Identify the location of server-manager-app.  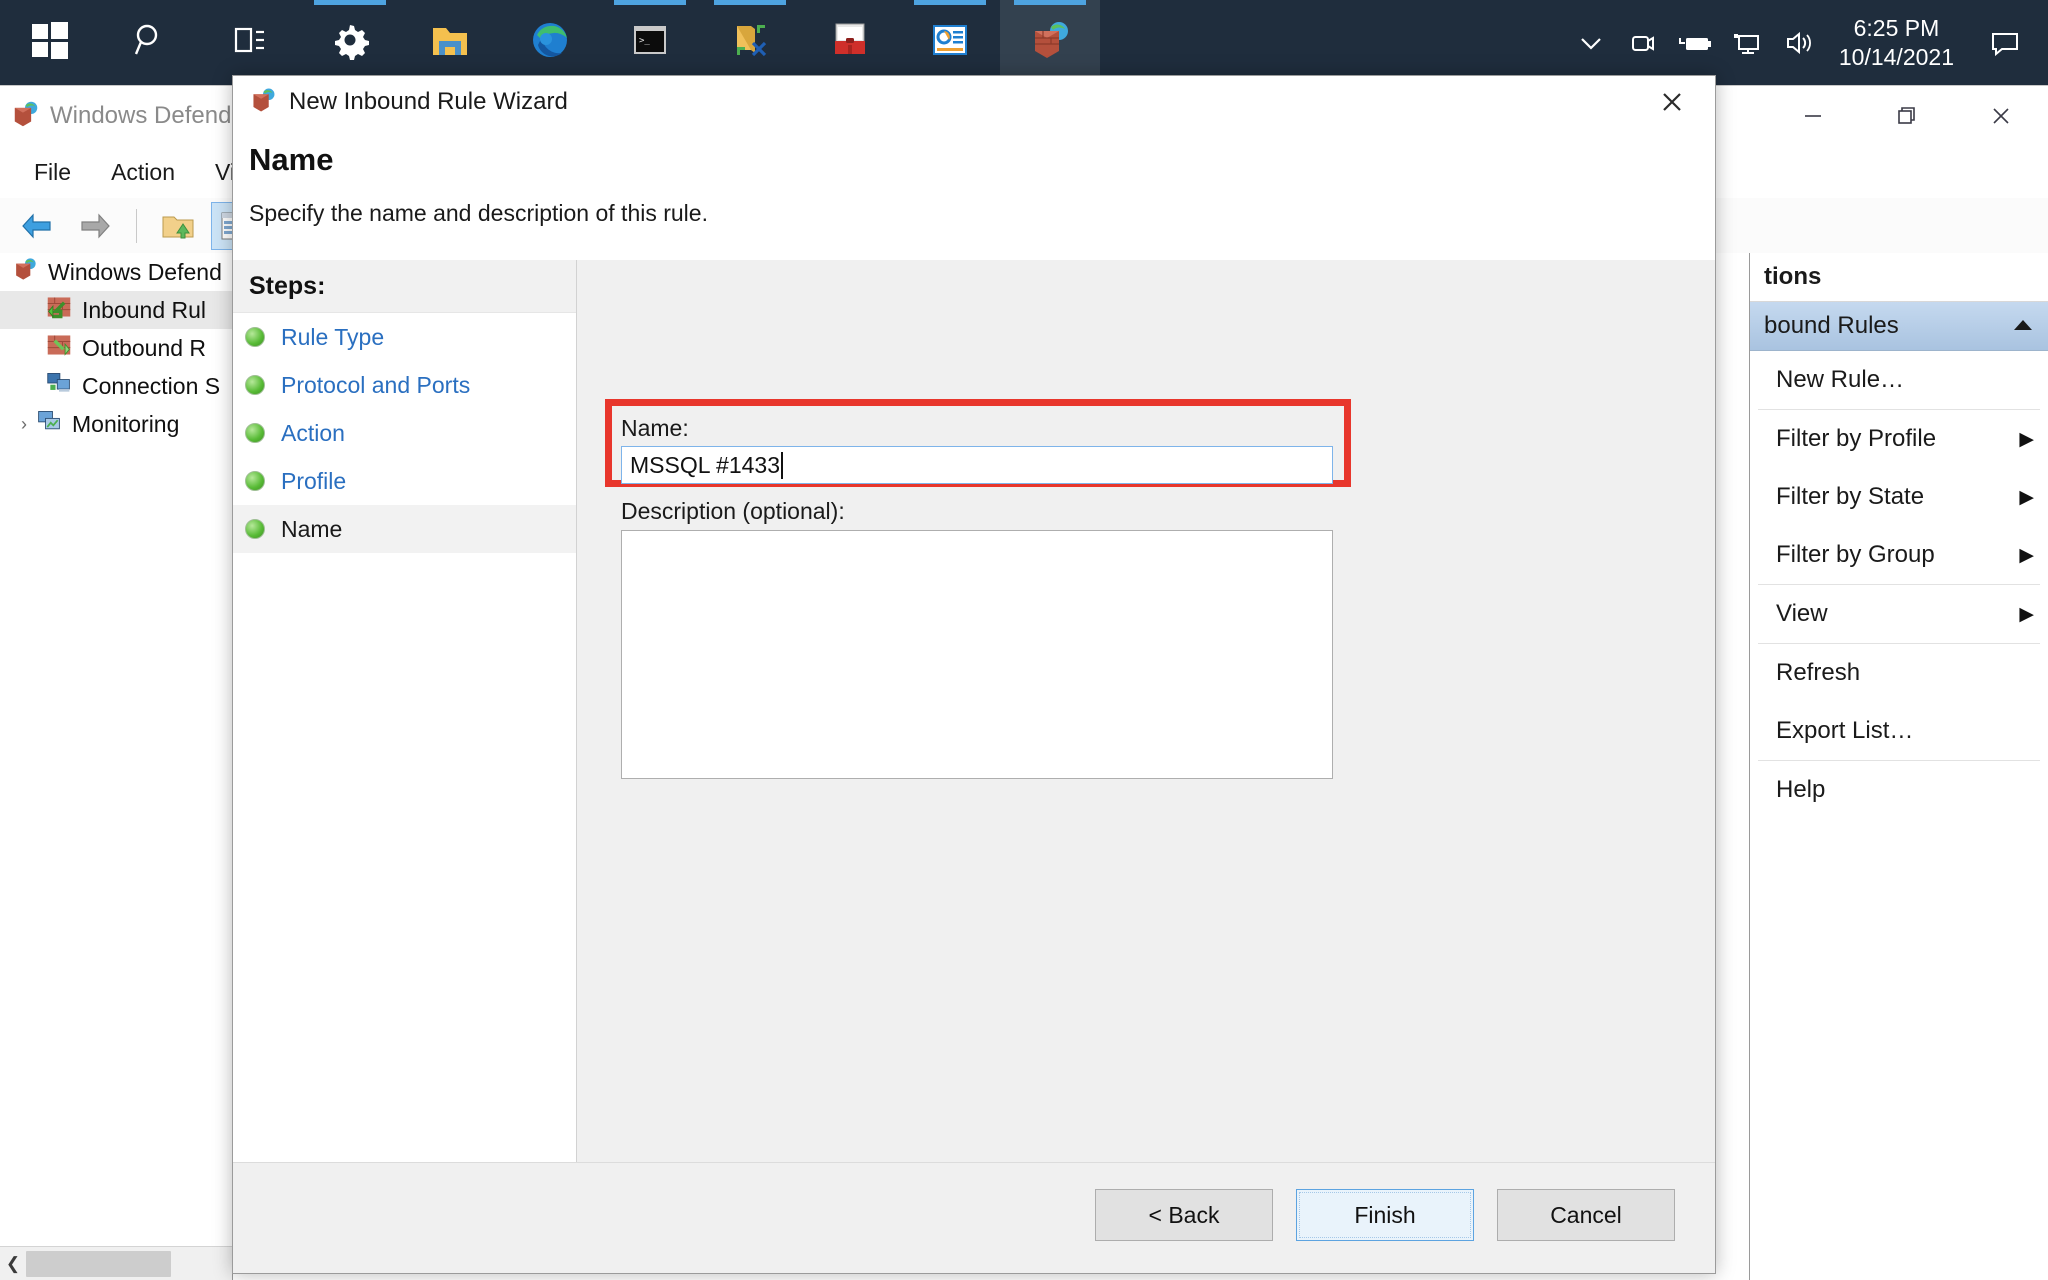
(950, 42).